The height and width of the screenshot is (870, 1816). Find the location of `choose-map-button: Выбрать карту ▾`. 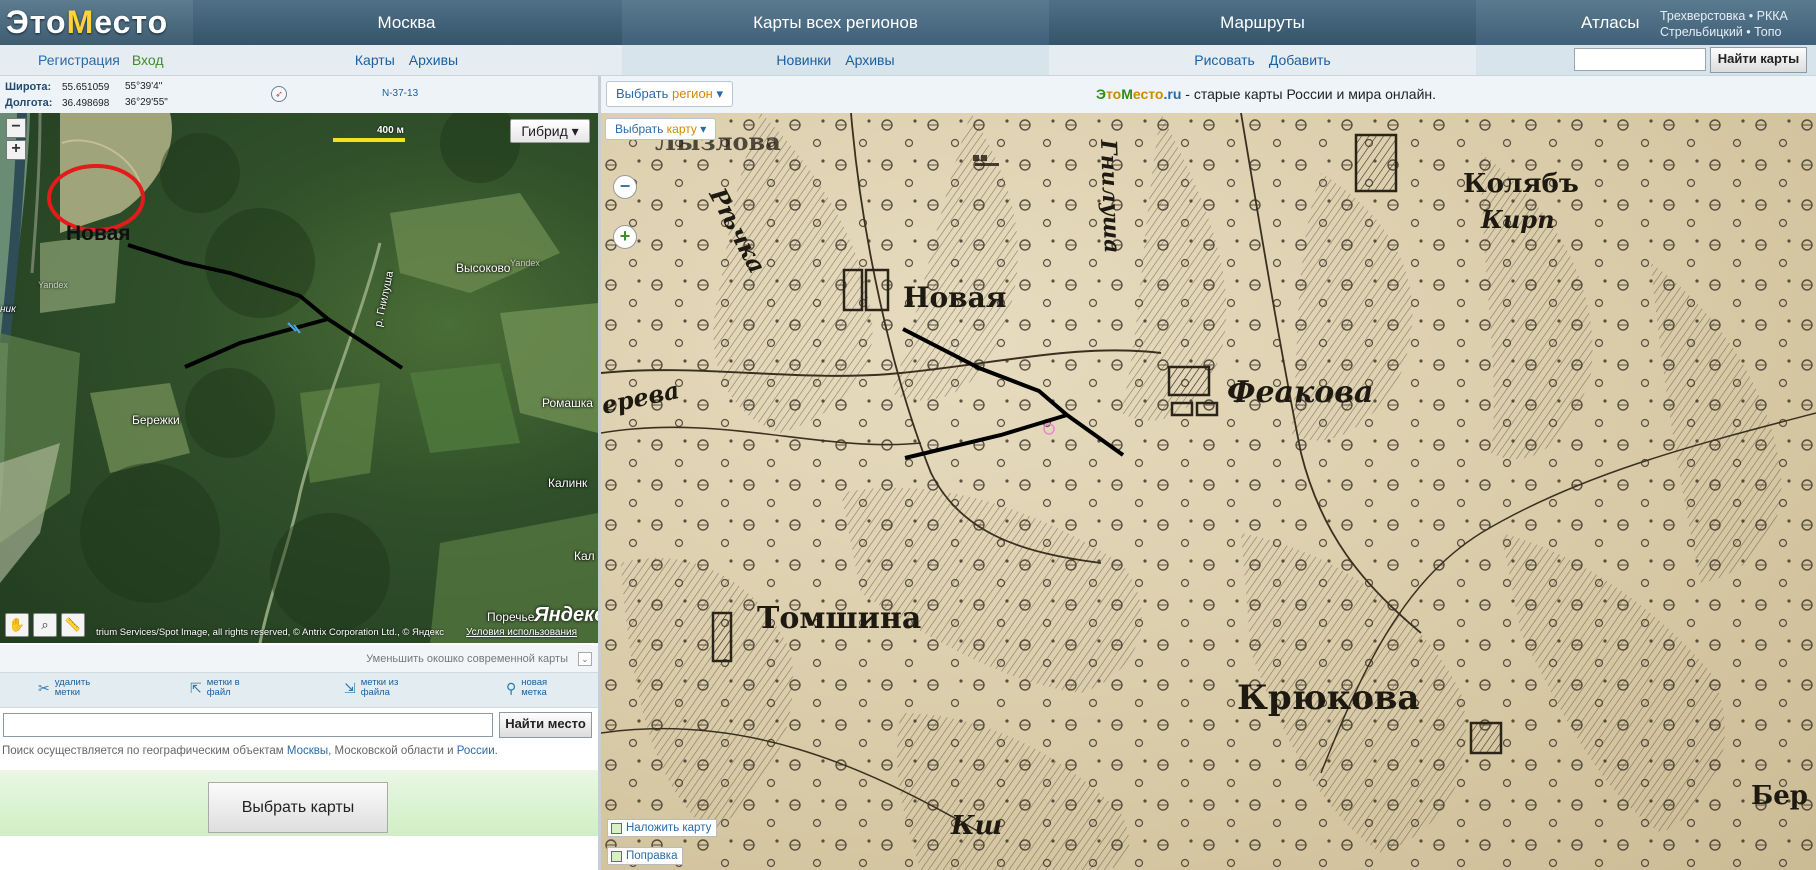

choose-map-button: Выбрать карту ▾ is located at coordinates (661, 129).